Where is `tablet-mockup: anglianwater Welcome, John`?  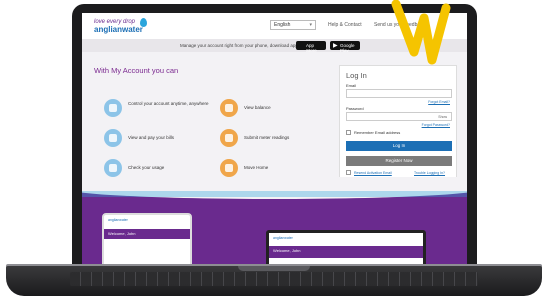 tablet-mockup: anglianwater Welcome, John is located at coordinates (147, 239).